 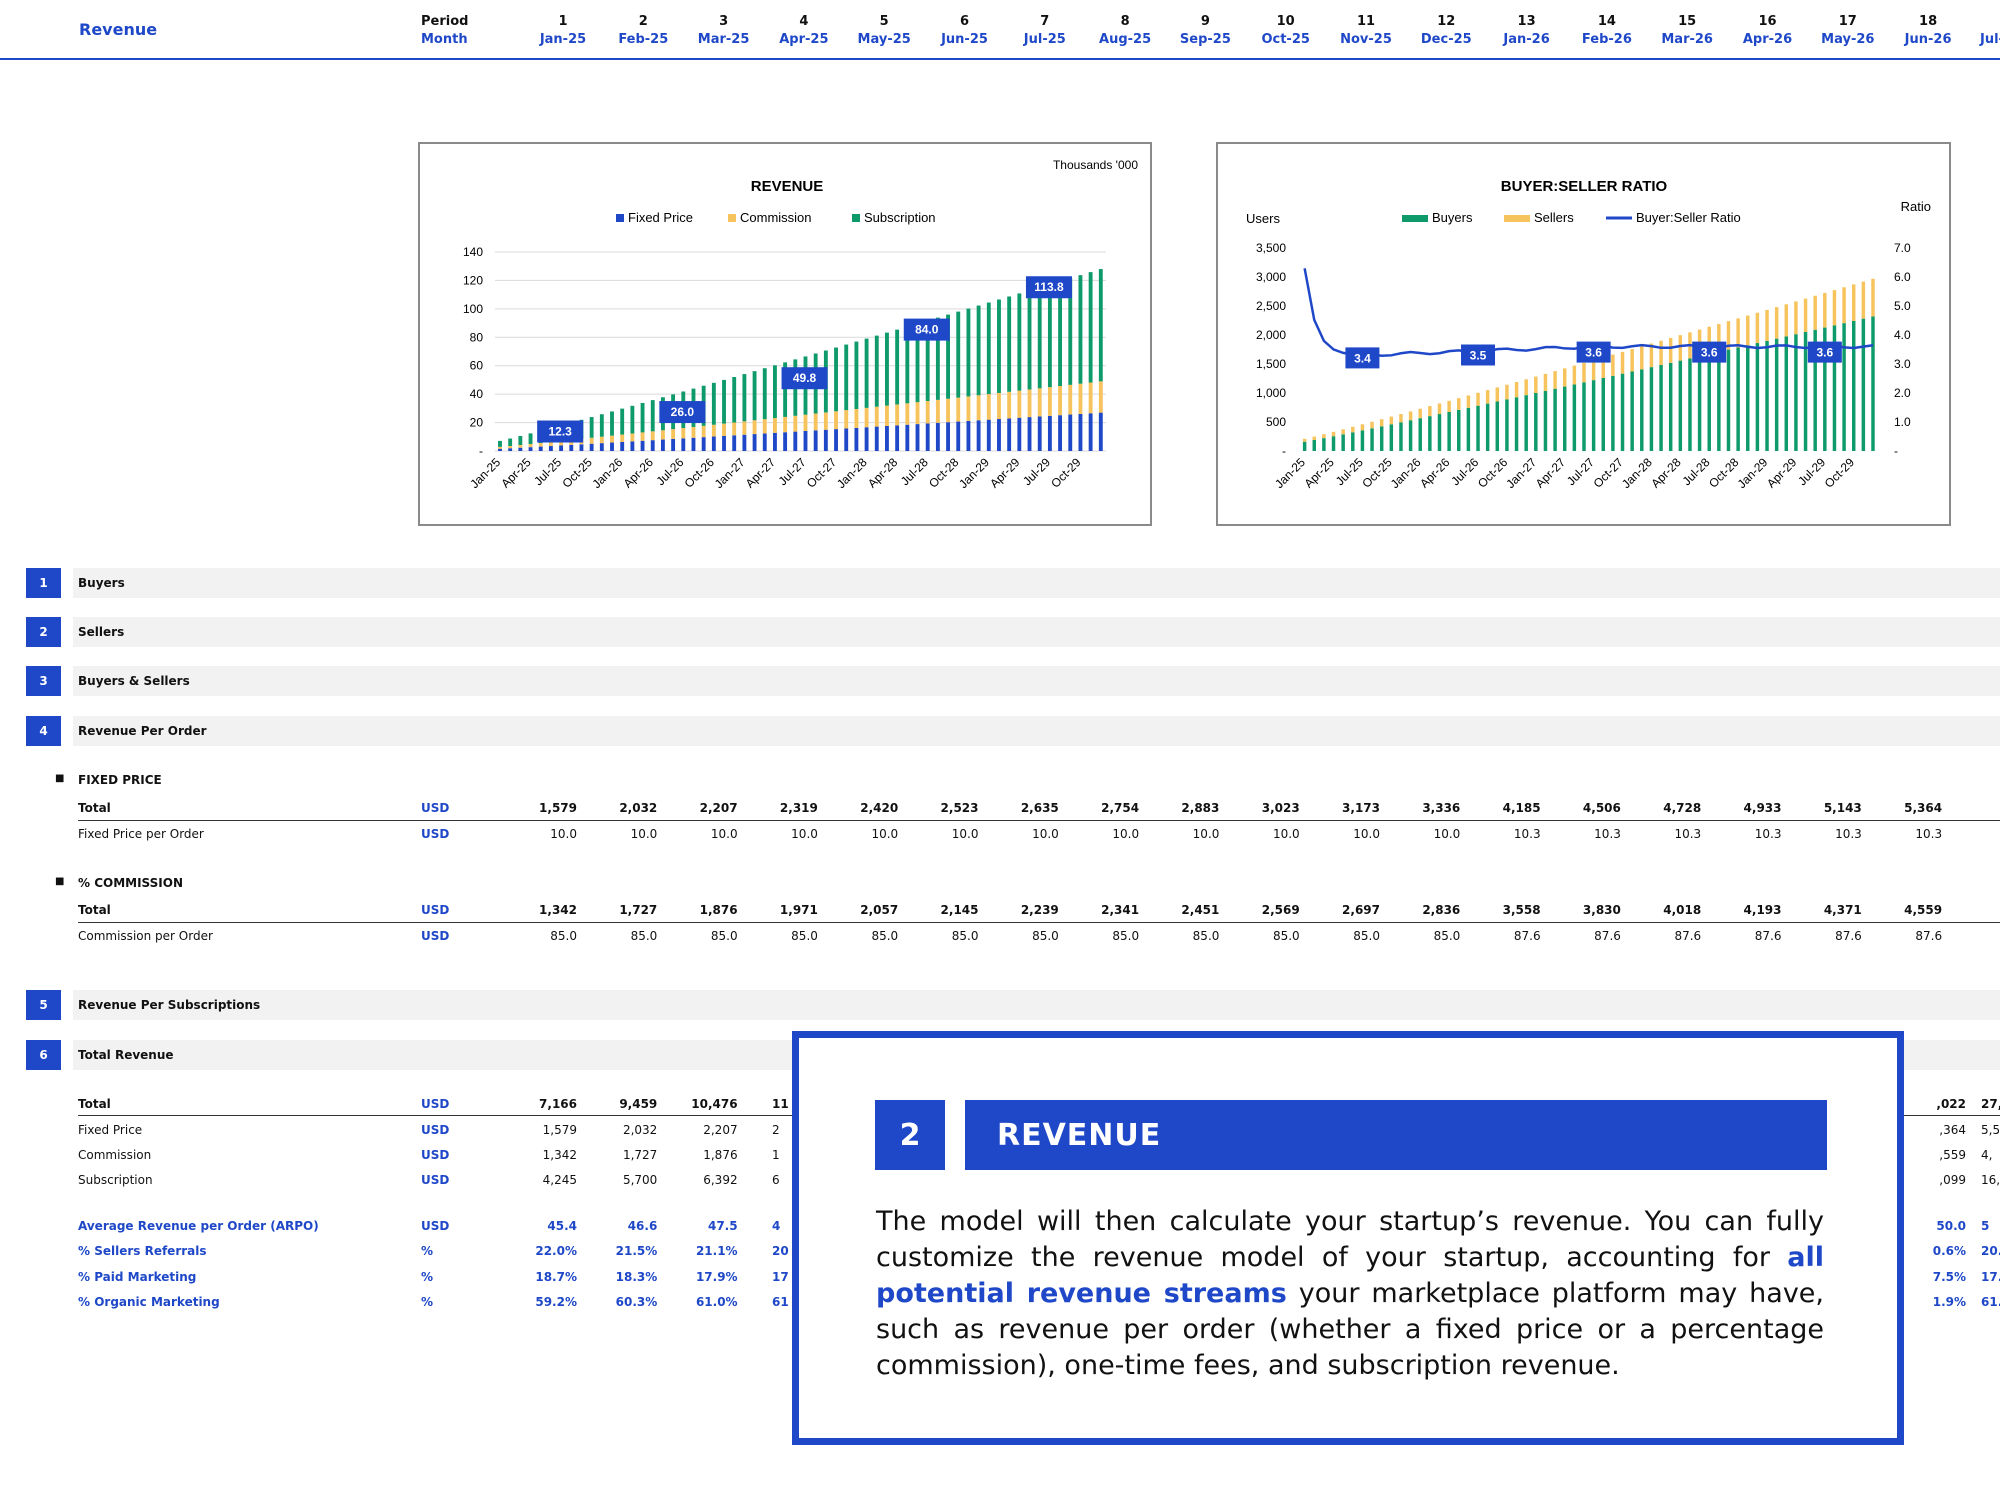 I want to click on x-tick-label: Jan-29, so click(x=1753, y=473).